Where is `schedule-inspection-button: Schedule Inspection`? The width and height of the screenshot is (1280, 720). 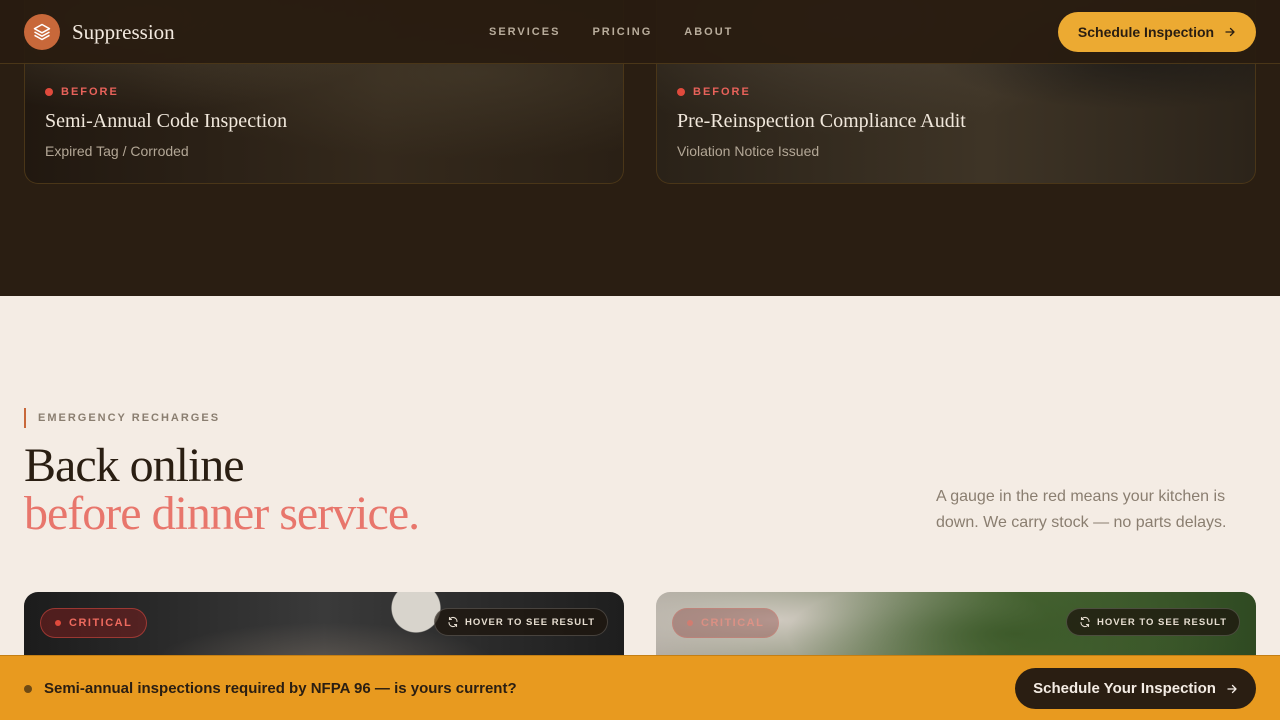 schedule-inspection-button: Schedule Inspection is located at coordinates (1157, 32).